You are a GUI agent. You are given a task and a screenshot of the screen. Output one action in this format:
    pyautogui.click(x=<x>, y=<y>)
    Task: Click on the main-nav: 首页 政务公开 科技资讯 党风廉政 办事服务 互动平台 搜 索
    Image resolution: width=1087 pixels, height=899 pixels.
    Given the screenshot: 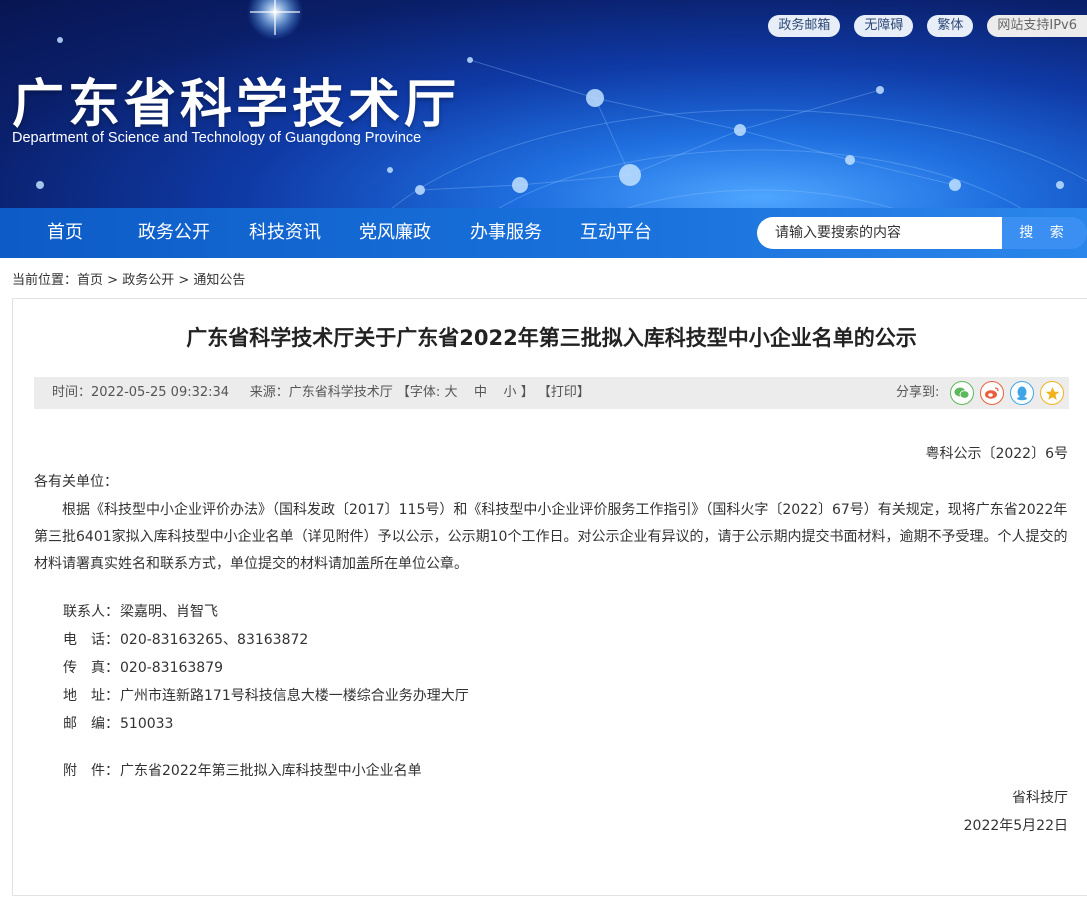 What is the action you would take?
    pyautogui.click(x=543, y=233)
    